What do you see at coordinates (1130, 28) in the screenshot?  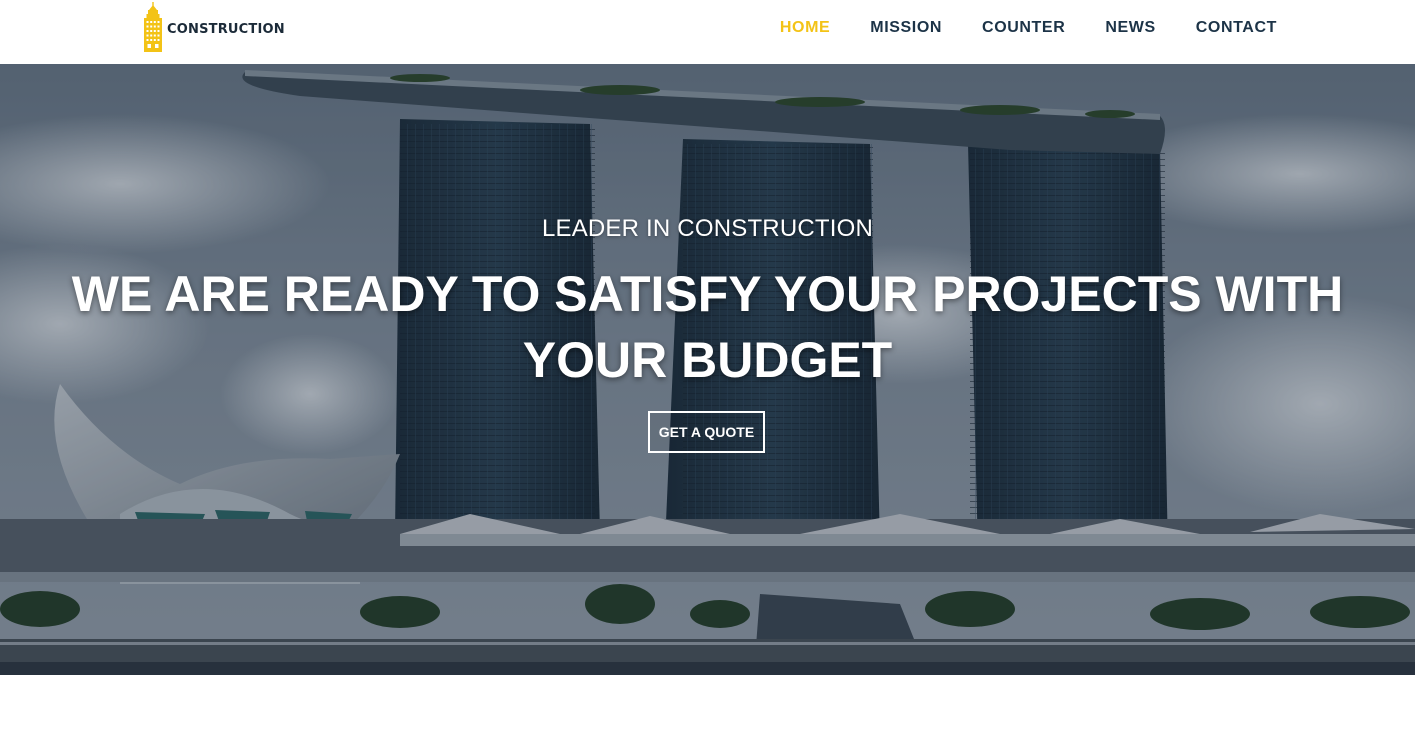 I see `nav-news: NEWS` at bounding box center [1130, 28].